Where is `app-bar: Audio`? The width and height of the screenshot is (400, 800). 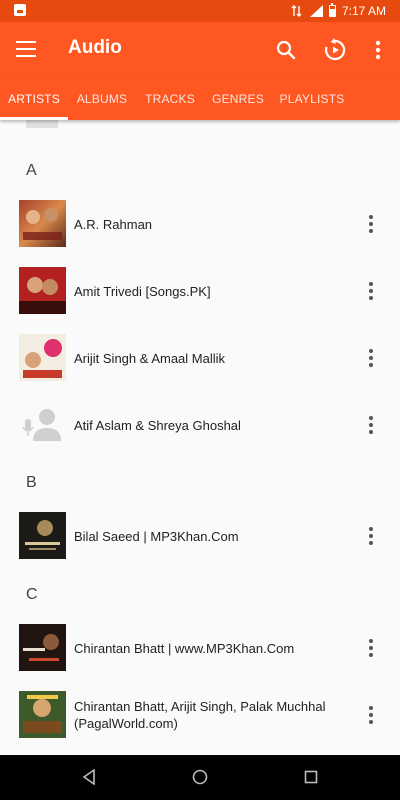 app-bar: Audio is located at coordinates (200, 50).